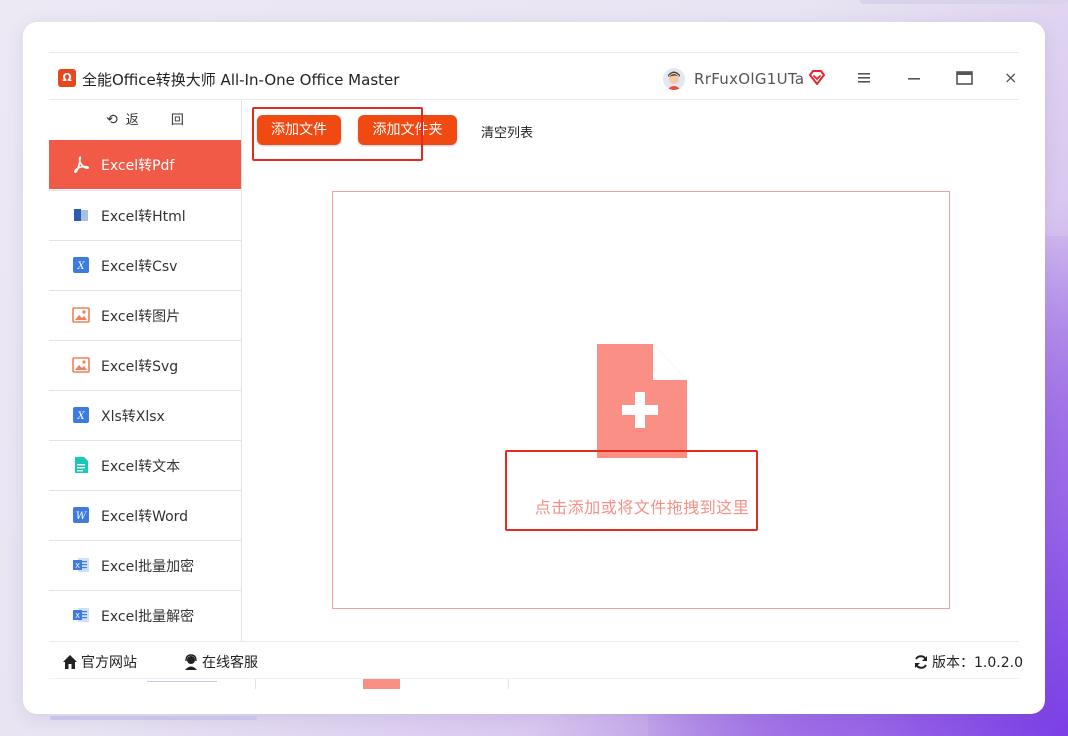 The image size is (1068, 736). What do you see at coordinates (140, 367) in the screenshot?
I see `sidebar-item-label: Excel转Svg` at bounding box center [140, 367].